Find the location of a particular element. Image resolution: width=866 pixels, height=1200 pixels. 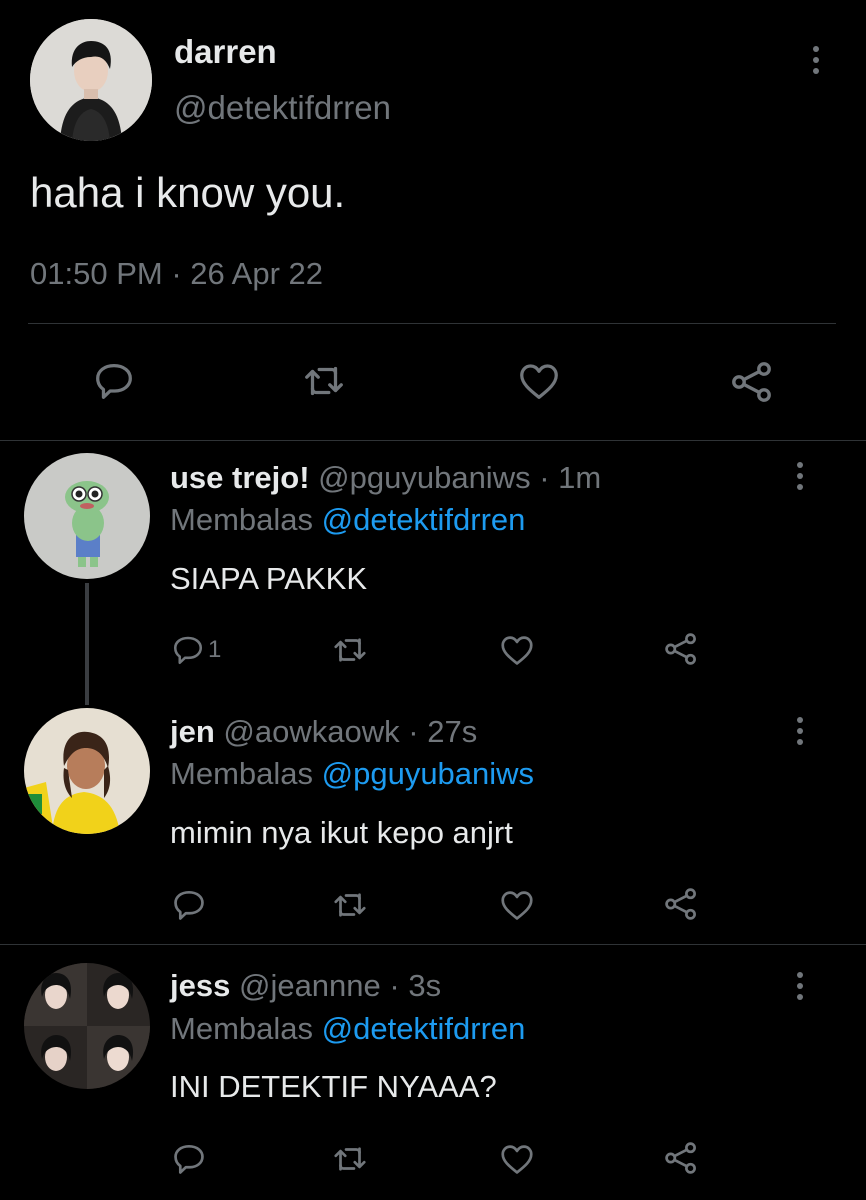

reply-icon: 1 is located at coordinates (195, 650).